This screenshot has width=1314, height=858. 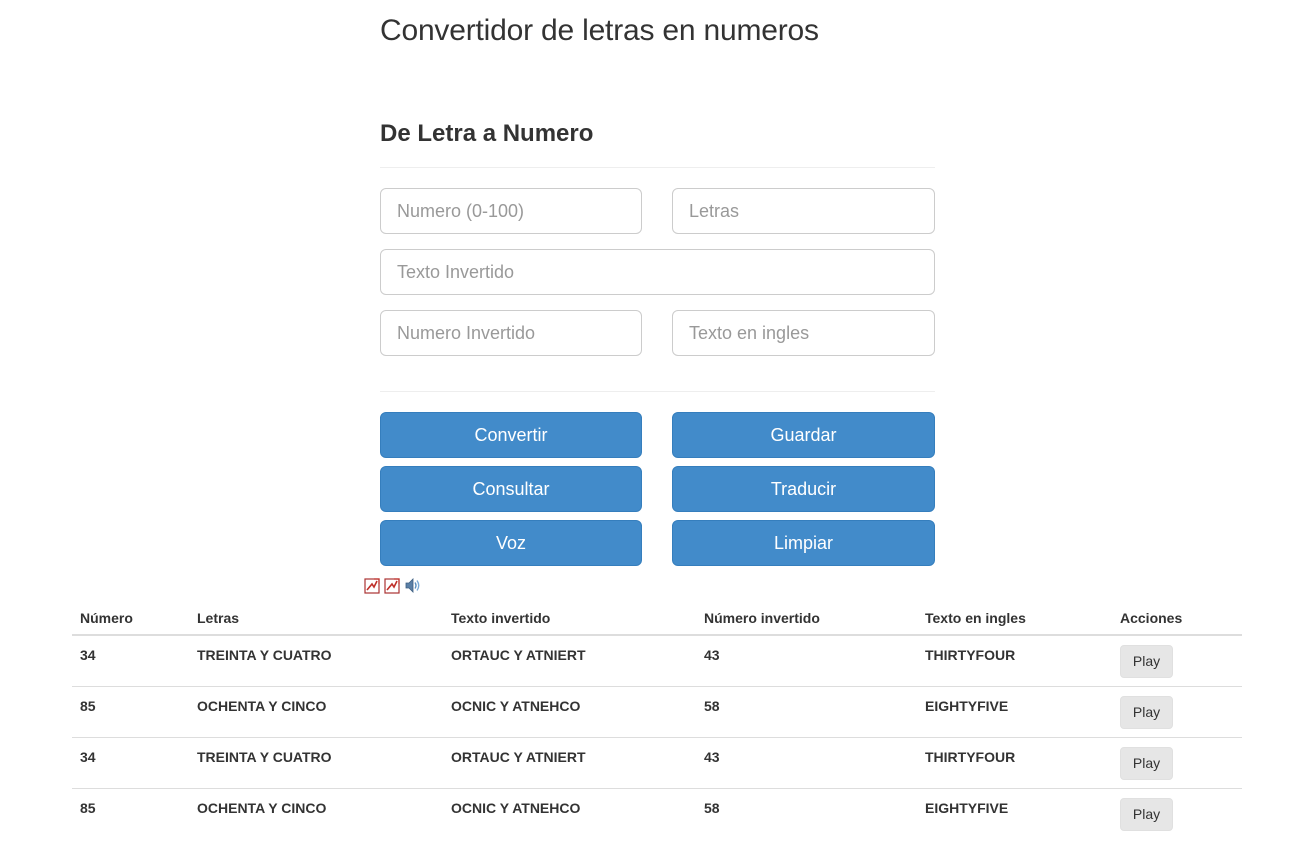 What do you see at coordinates (511, 489) in the screenshot?
I see `consultar-button: Consultar` at bounding box center [511, 489].